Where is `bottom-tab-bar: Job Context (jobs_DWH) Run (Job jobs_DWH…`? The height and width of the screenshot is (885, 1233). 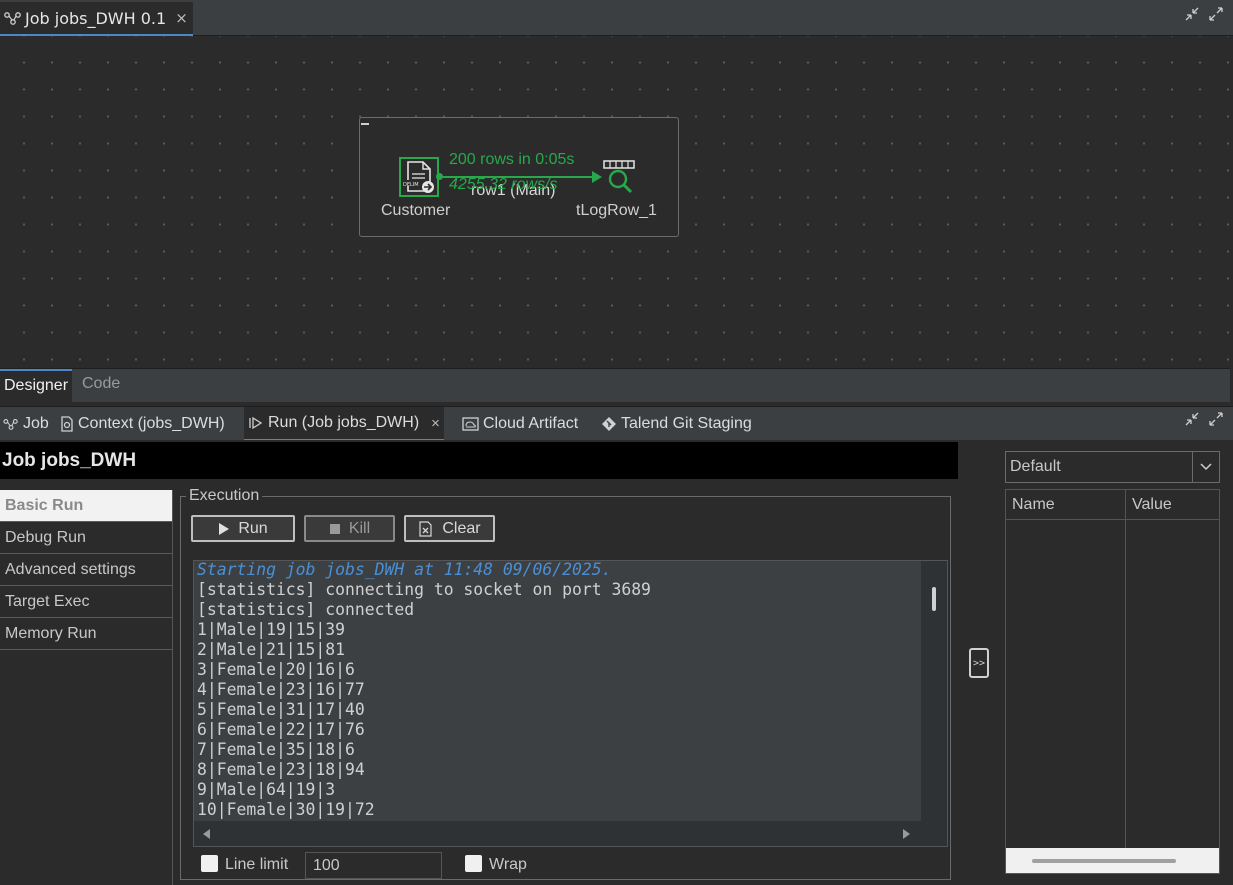
bottom-tab-bar: Job Context (jobs_DWH) Run (Job jobs_DWH… is located at coordinates (616, 423).